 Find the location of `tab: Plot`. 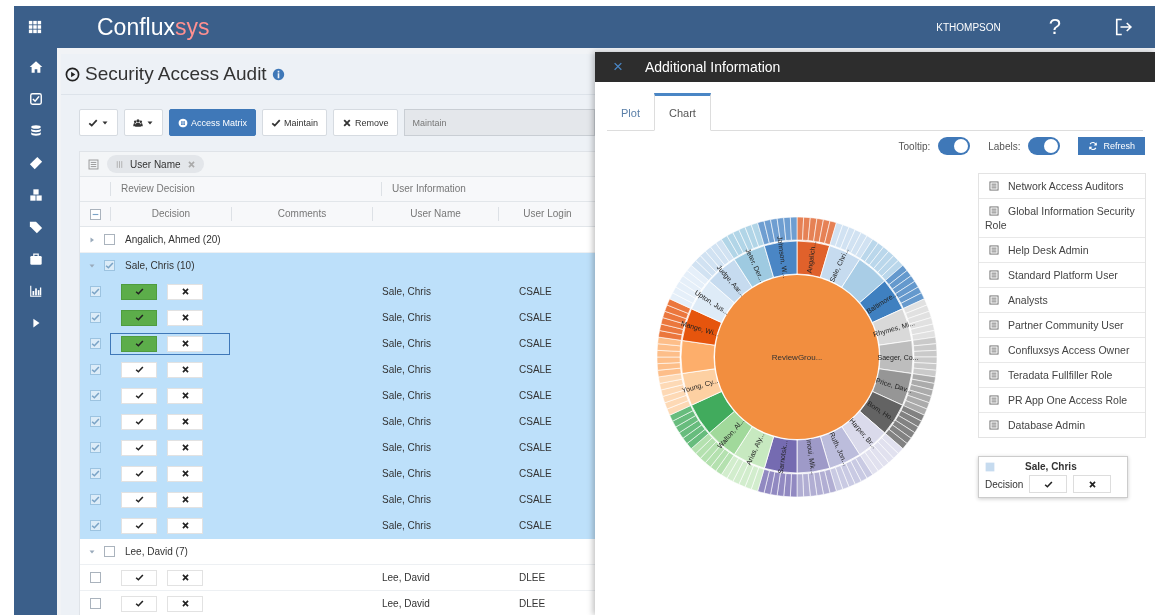

tab: Plot is located at coordinates (630, 113).